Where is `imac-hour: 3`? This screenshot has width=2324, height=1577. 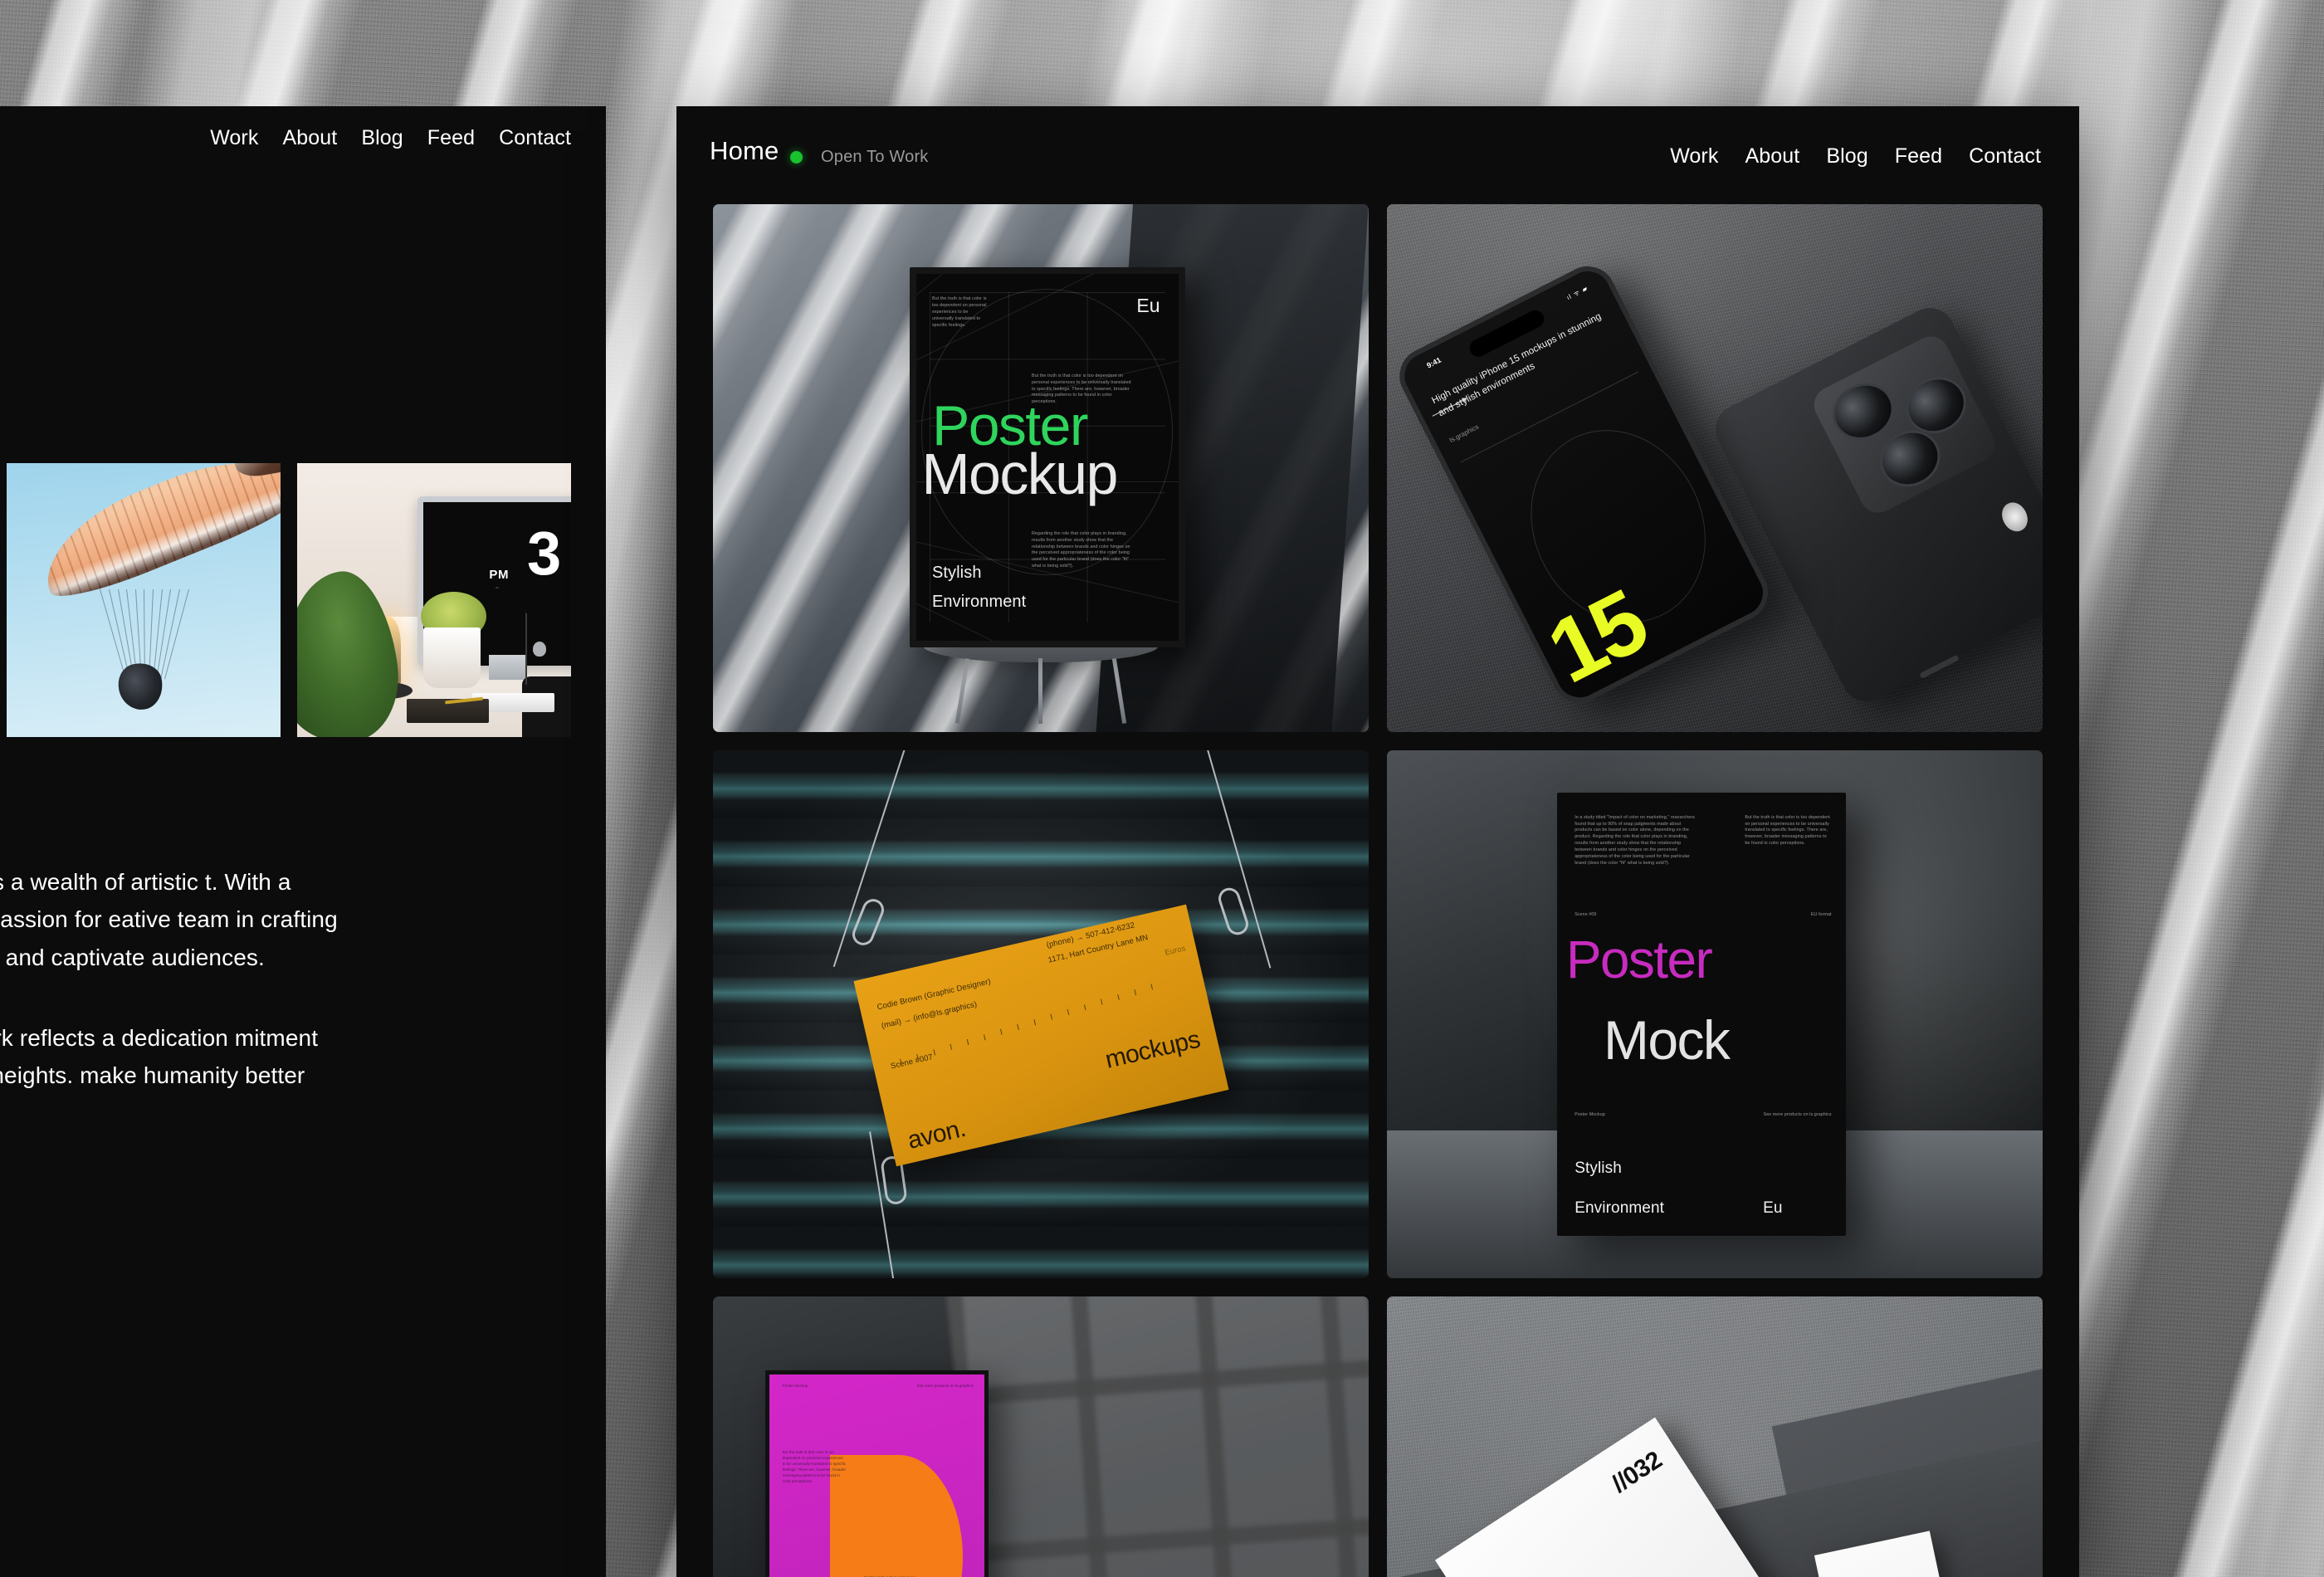 imac-hour: 3 is located at coordinates (543, 553).